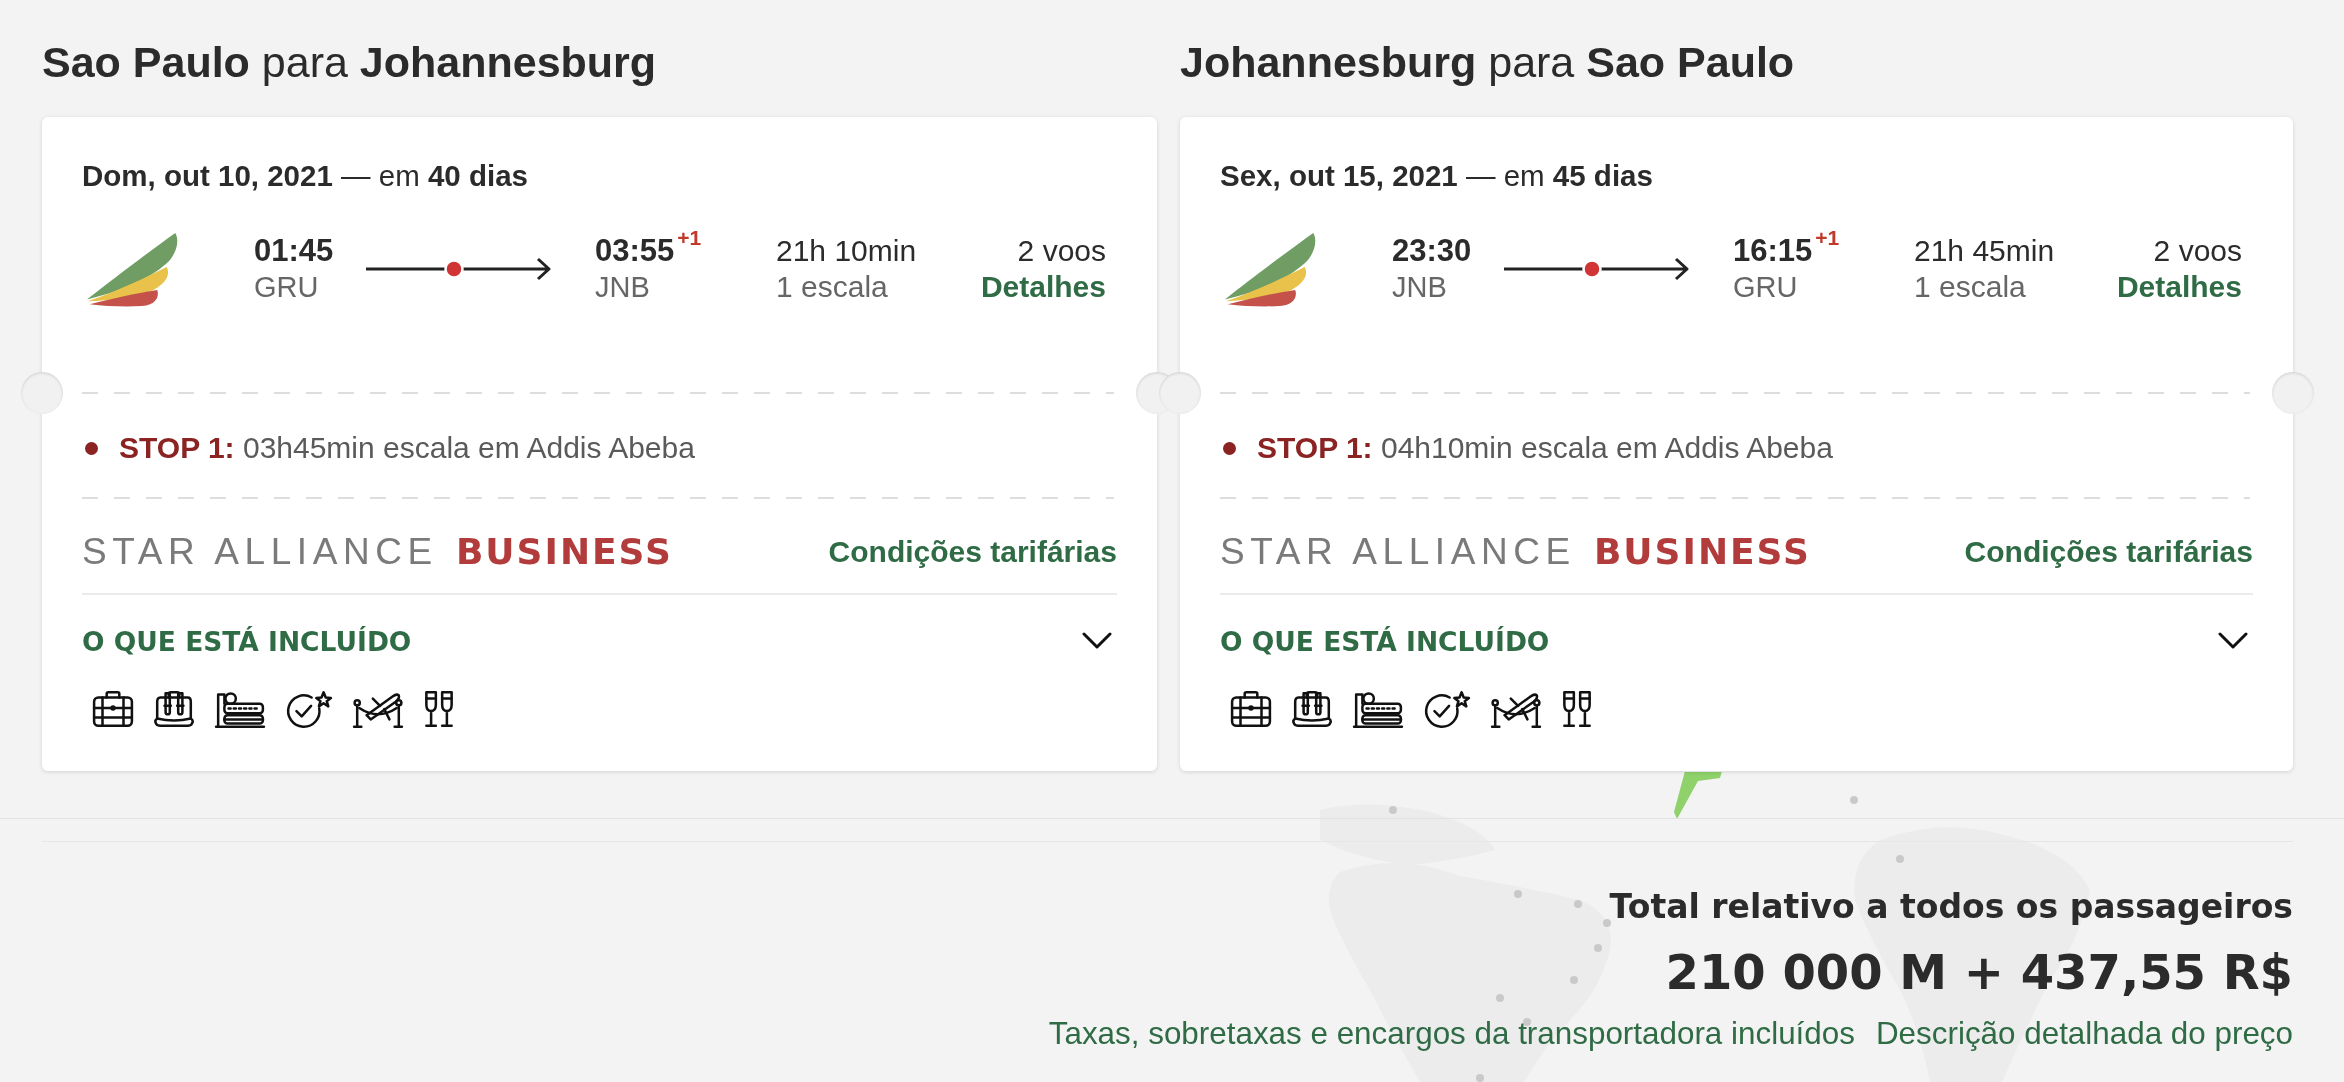 The width and height of the screenshot is (2344, 1082). I want to click on stop-info: STOP 1: 04h10min escala em Addis Abeba, so click(1545, 448).